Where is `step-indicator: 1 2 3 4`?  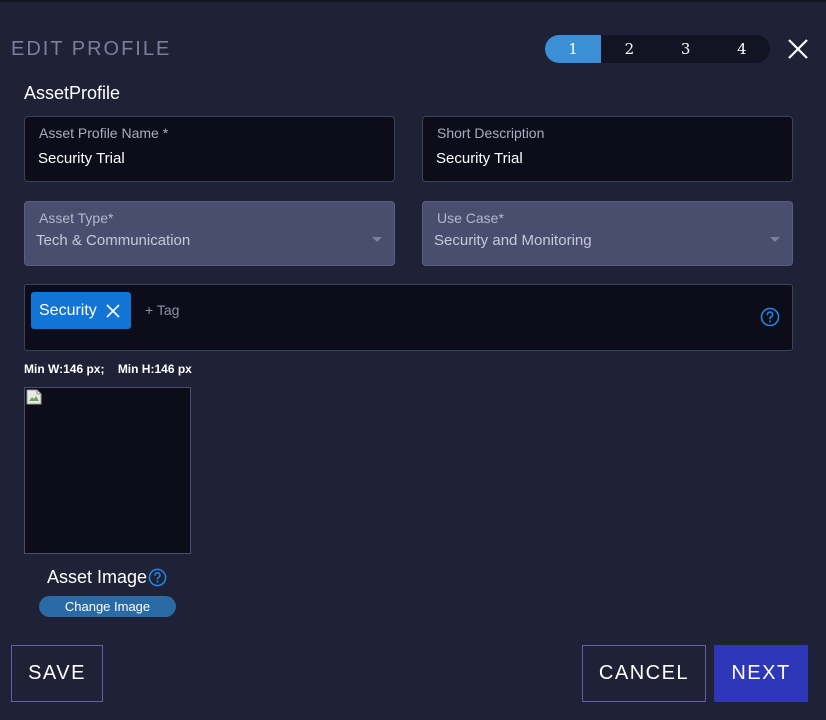
step-indicator: 1 2 3 4 is located at coordinates (657, 49).